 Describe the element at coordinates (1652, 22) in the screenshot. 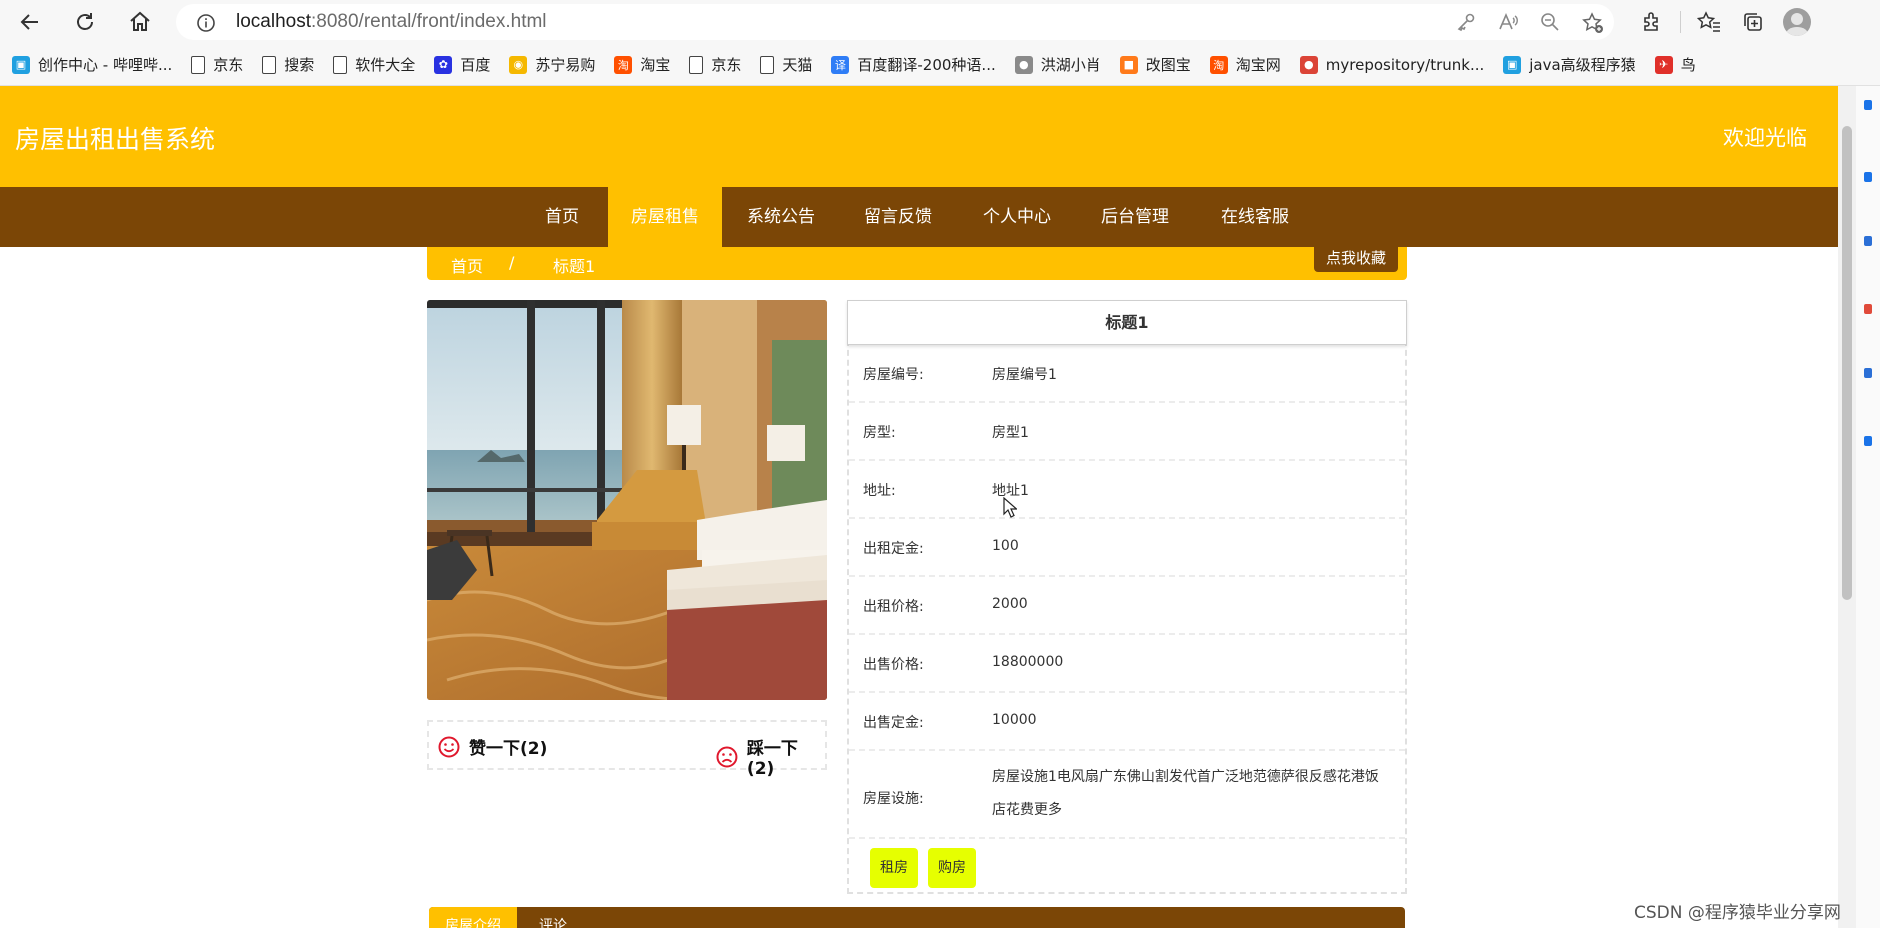

I see `extensions-icon` at that location.